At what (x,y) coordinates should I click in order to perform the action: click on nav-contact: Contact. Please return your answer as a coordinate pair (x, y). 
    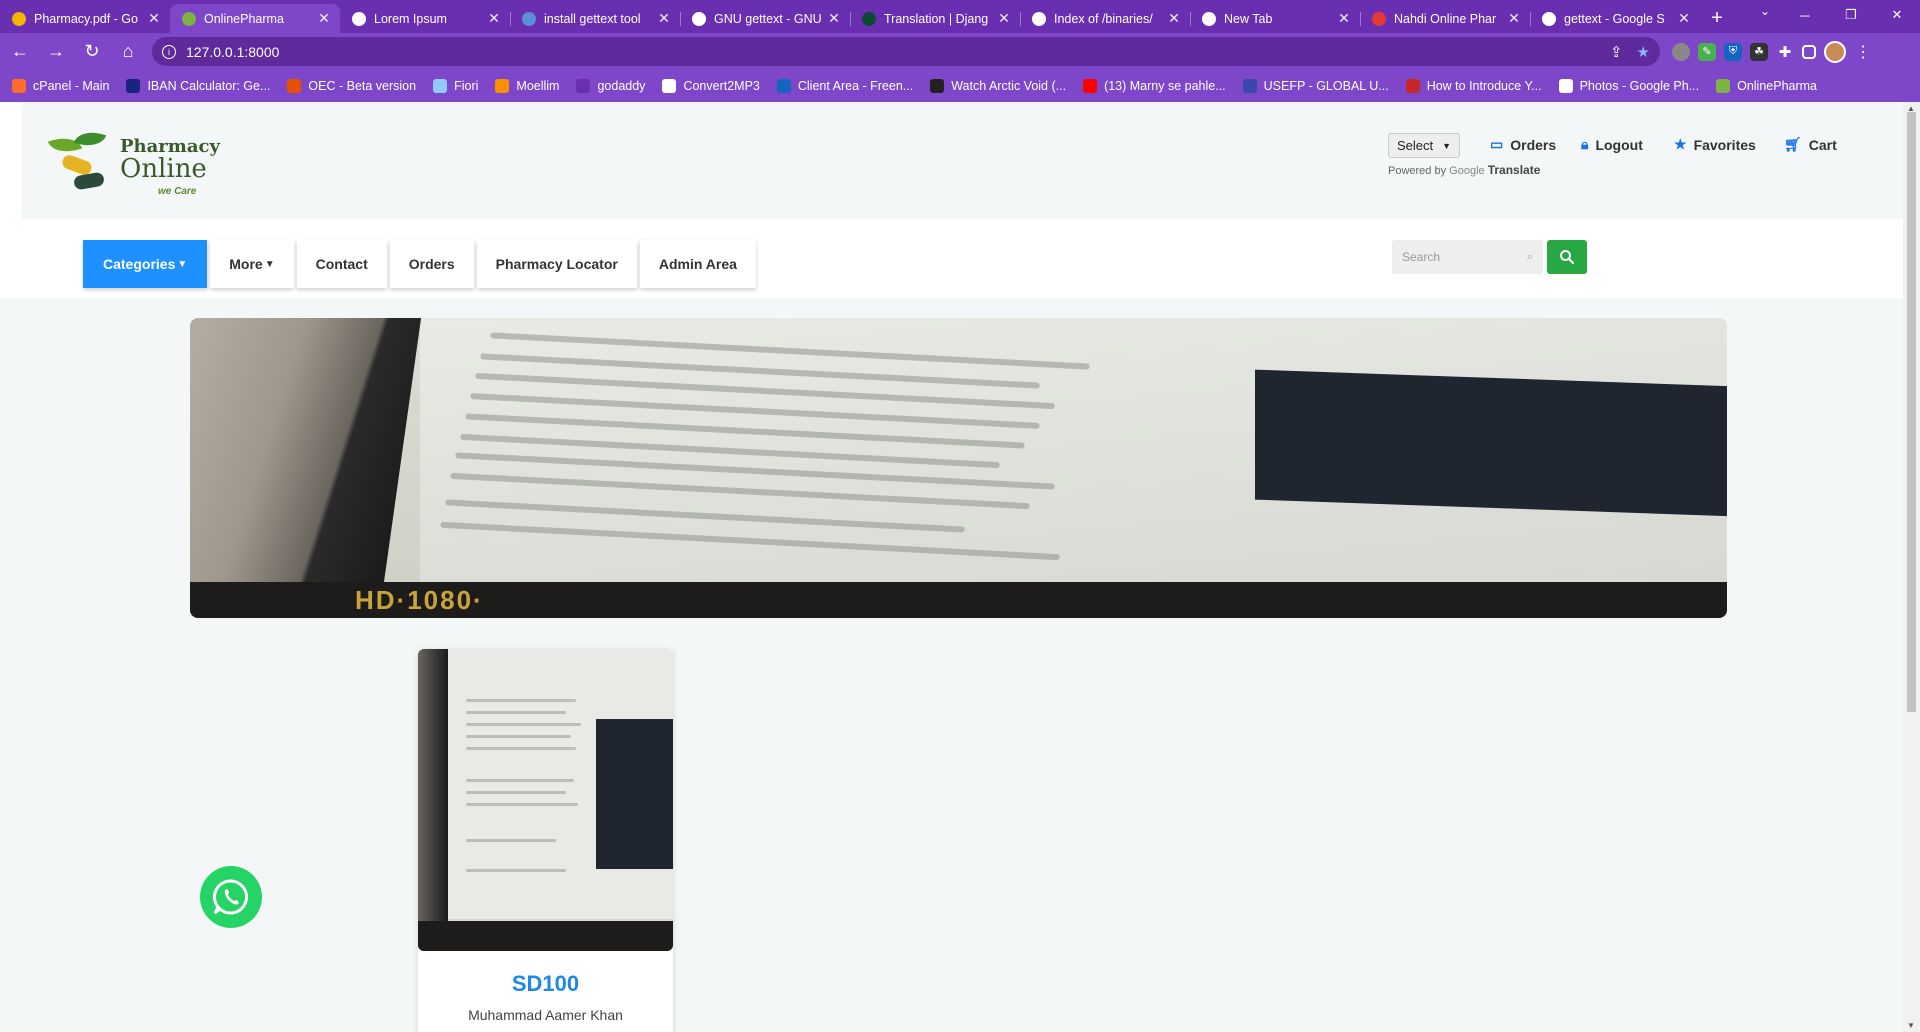
    Looking at the image, I should click on (341, 264).